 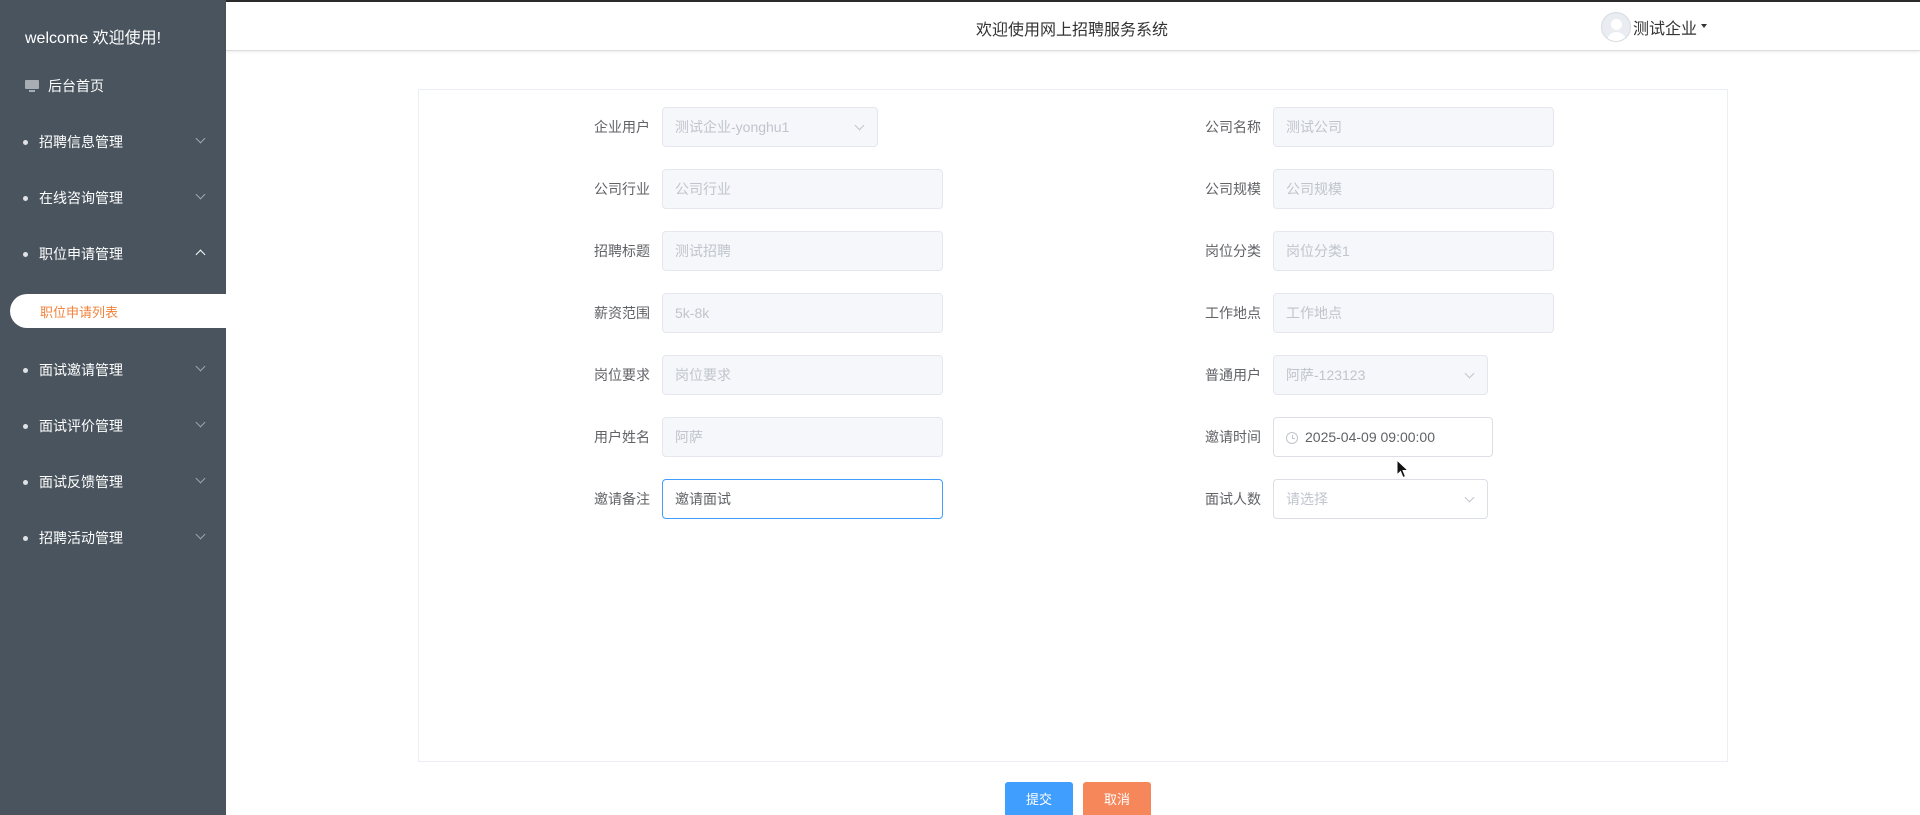 I want to click on industry-input: 公司行业, so click(x=802, y=189).